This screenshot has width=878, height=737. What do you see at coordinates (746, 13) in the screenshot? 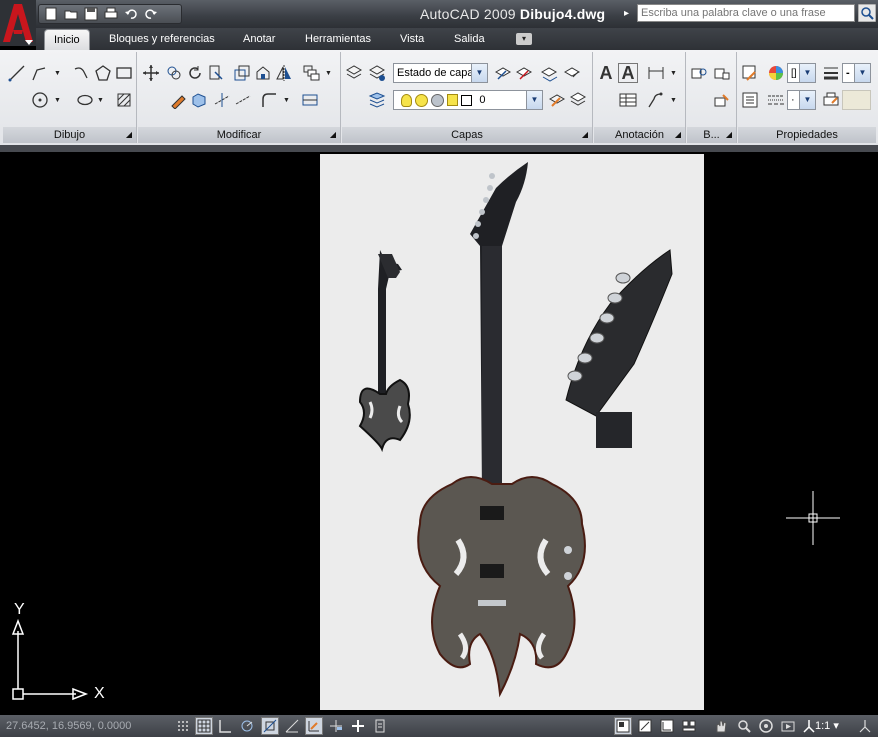
I see `search-input` at bounding box center [746, 13].